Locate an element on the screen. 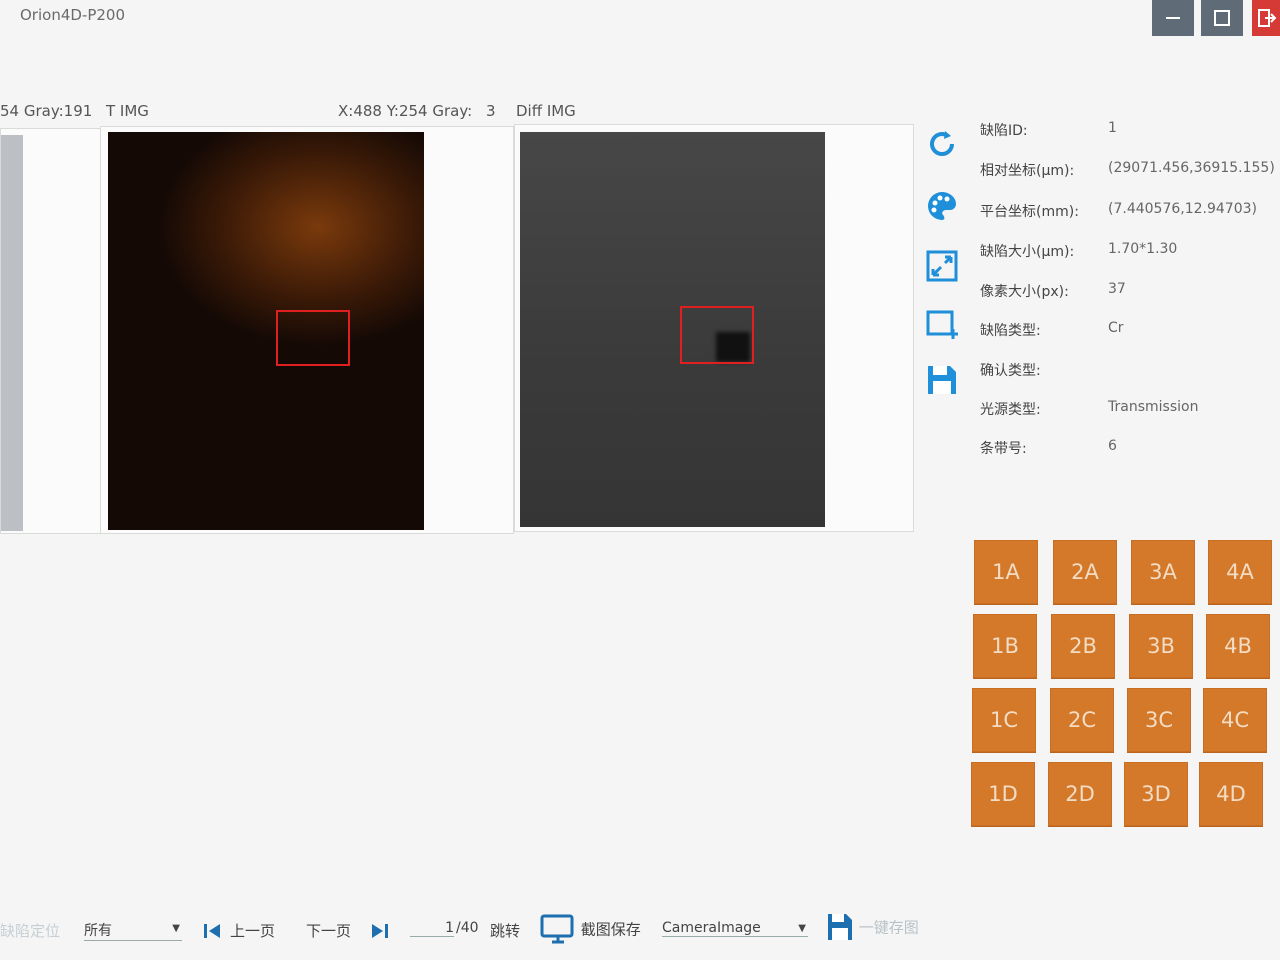  page-total: /40 is located at coordinates (467, 928).